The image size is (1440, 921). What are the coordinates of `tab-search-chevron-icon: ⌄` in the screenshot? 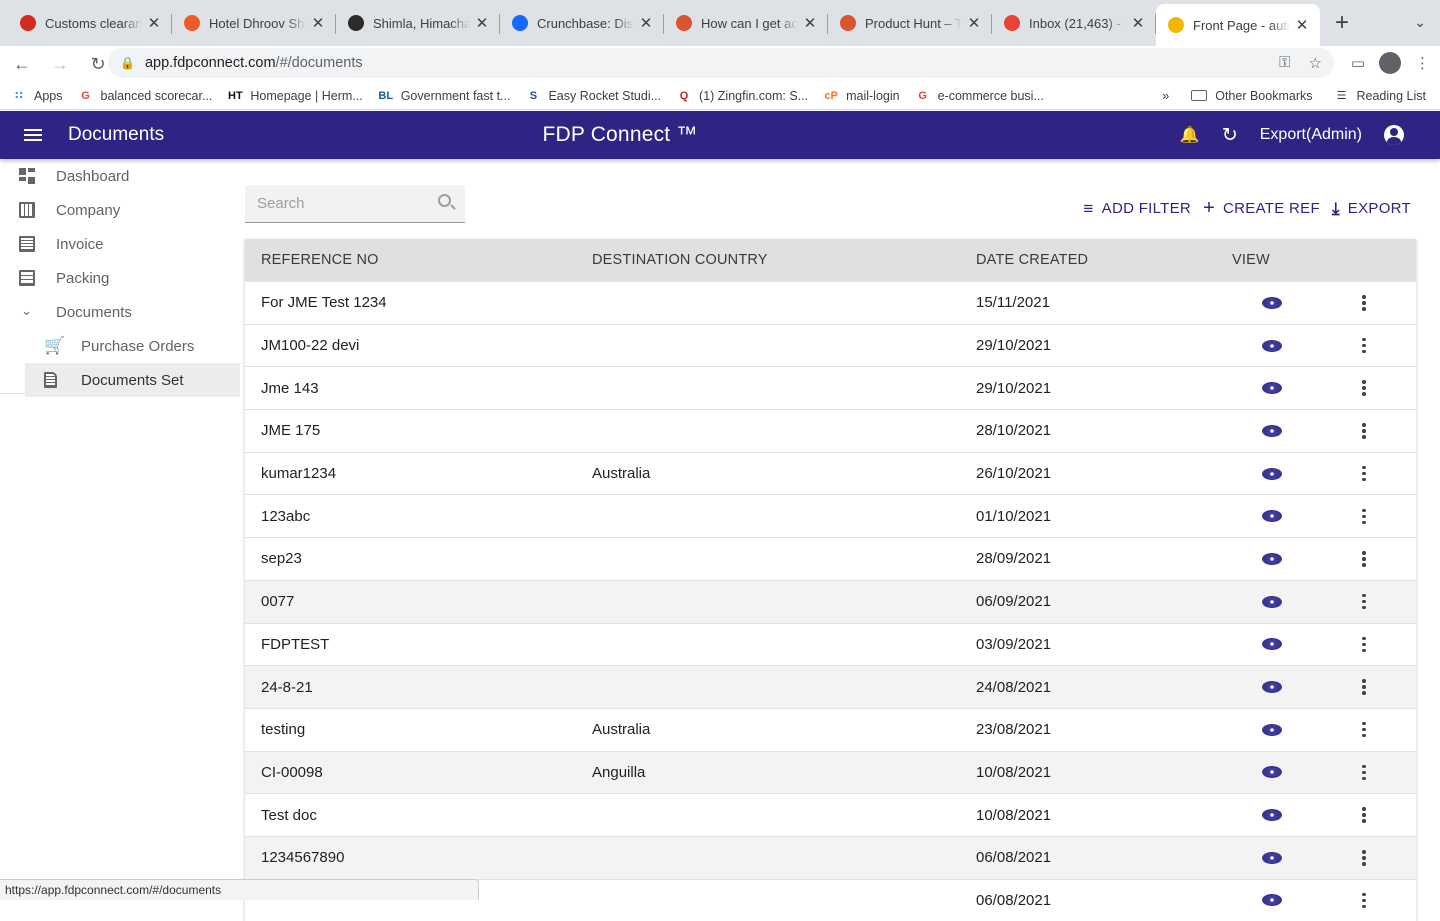 It's located at (1420, 22).